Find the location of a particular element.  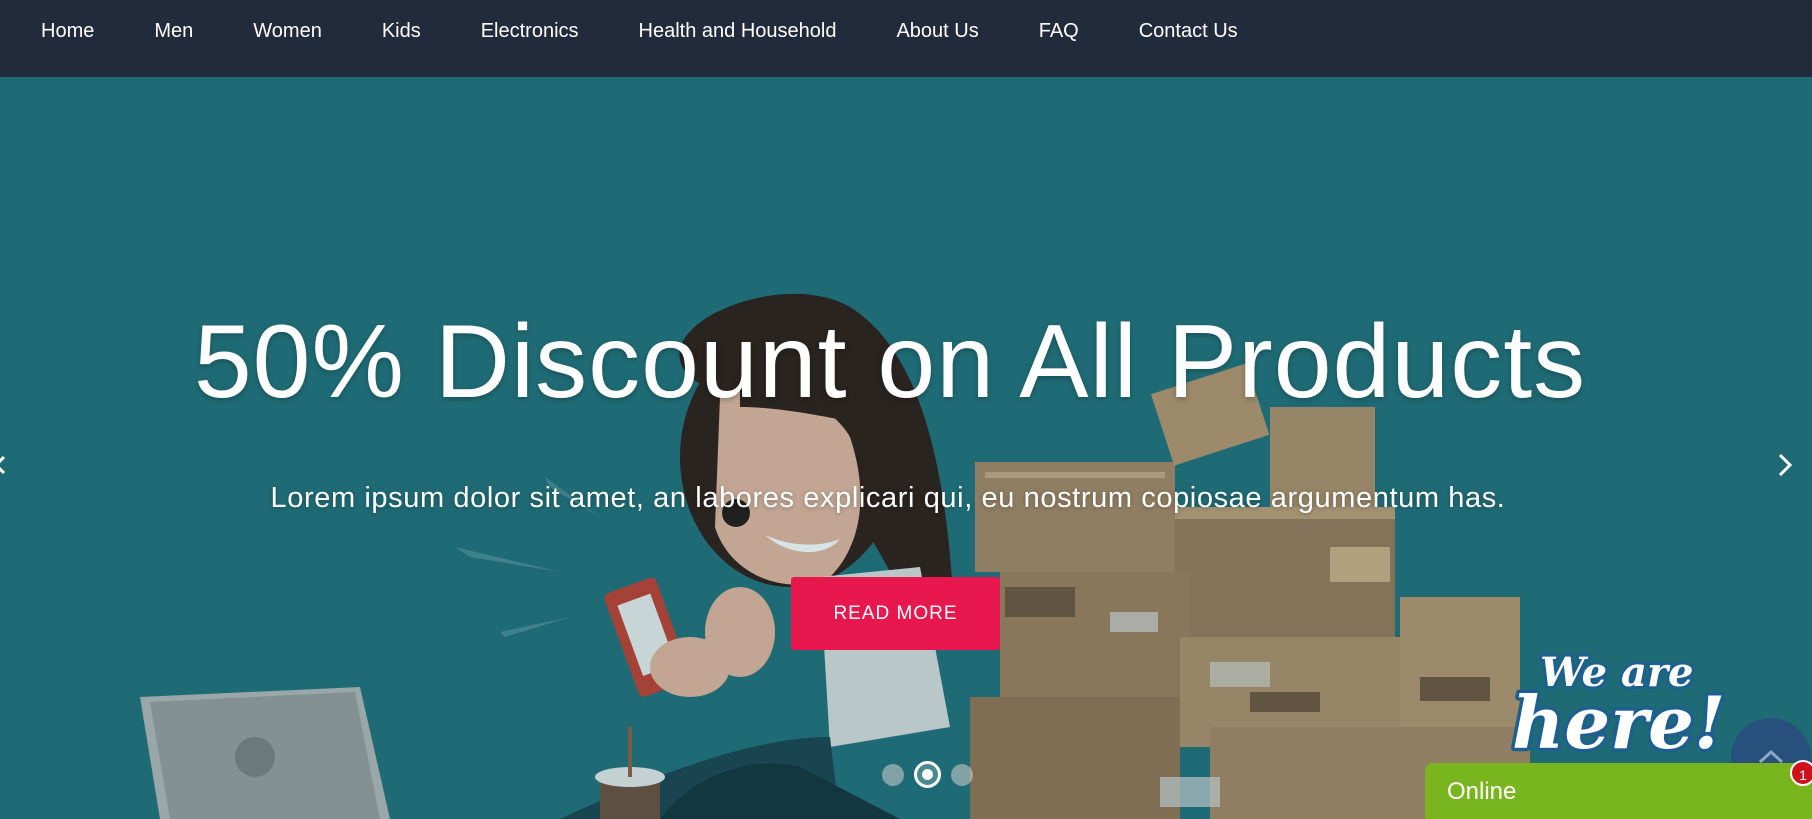

slider-prev-arrow is located at coordinates (3, 465).